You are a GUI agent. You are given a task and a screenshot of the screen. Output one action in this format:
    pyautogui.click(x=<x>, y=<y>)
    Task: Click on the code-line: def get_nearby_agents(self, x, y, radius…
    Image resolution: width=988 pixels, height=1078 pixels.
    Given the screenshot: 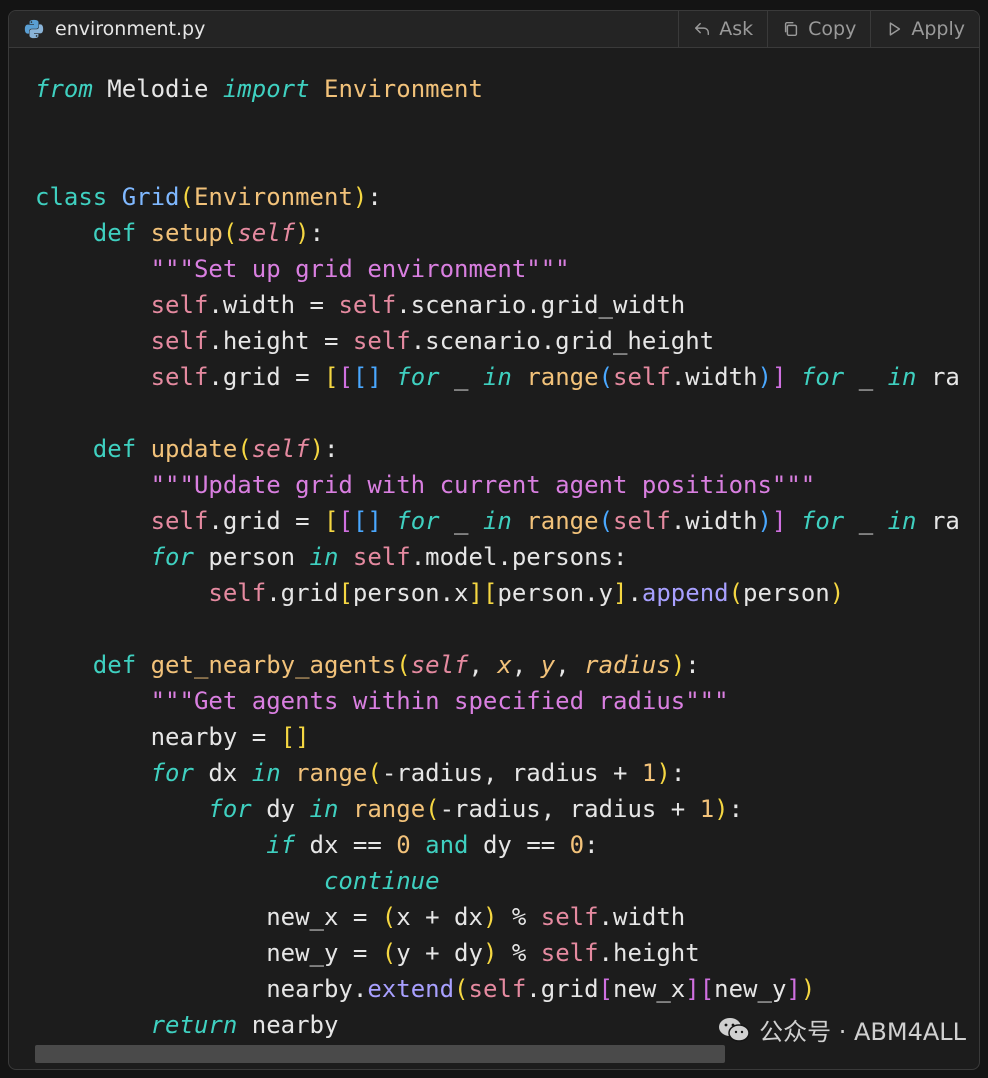 What is the action you would take?
    pyautogui.click(x=396, y=665)
    